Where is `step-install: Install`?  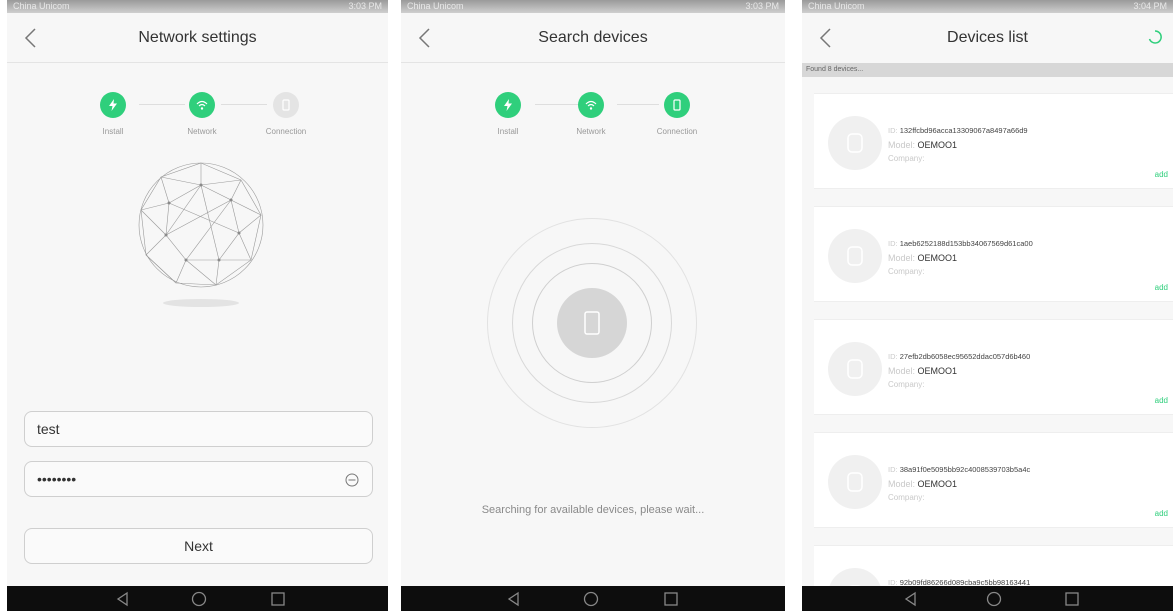 step-install: Install is located at coordinates (113, 114).